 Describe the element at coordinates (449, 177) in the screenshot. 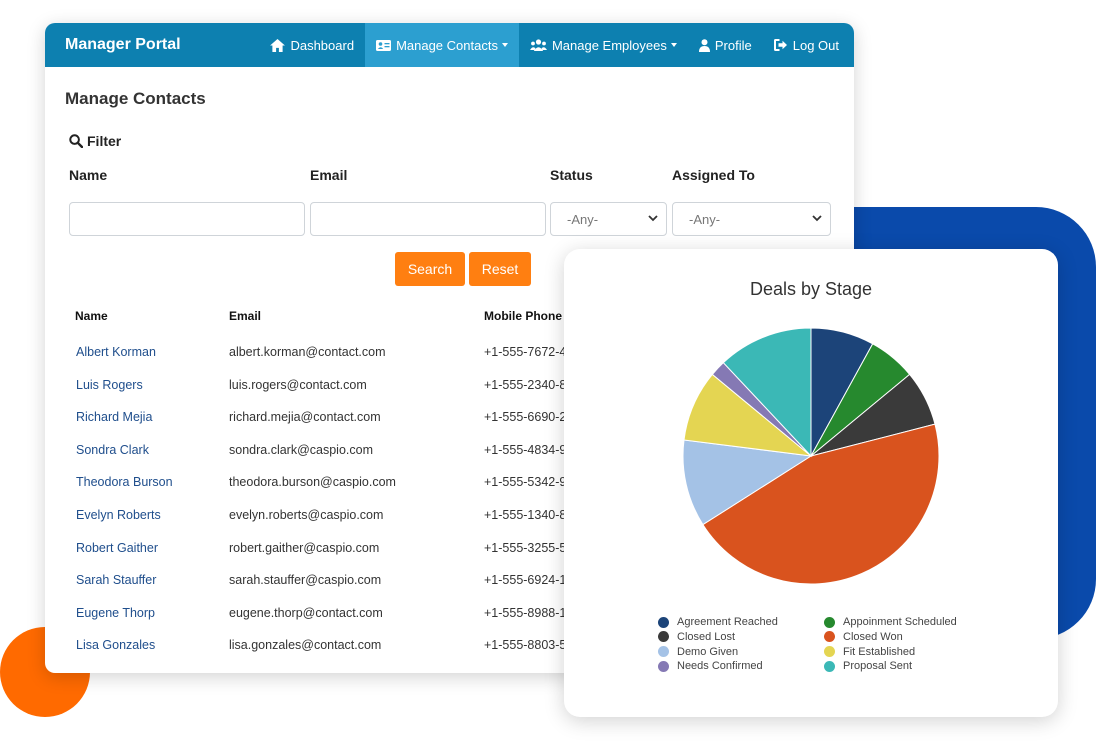

I see `filter-labels: Name Email Status Assigned To` at that location.